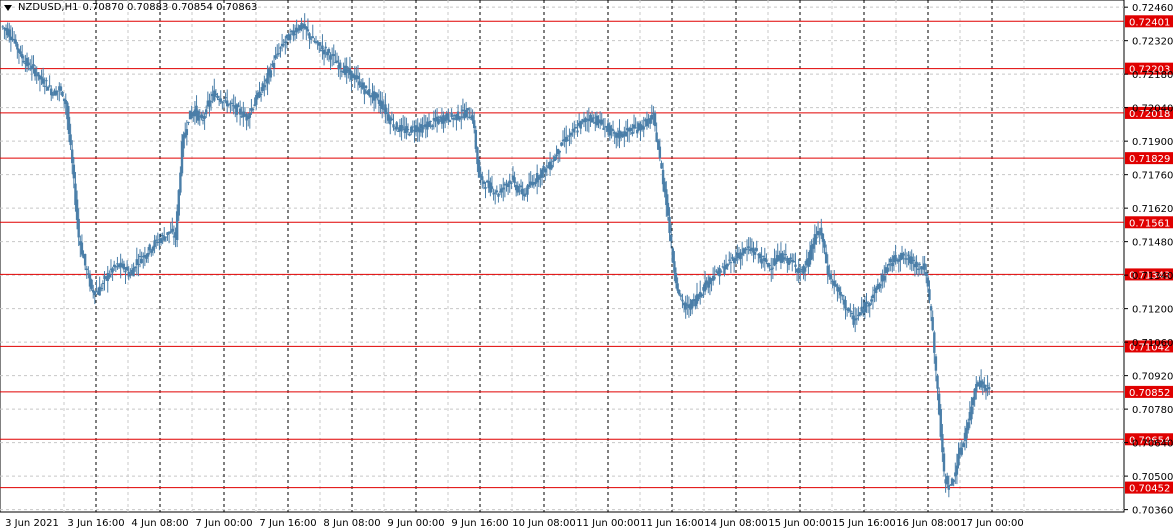 The width and height of the screenshot is (1174, 532). What do you see at coordinates (415, 523) in the screenshot?
I see `x-tick-label: 9 Jun 00:00` at bounding box center [415, 523].